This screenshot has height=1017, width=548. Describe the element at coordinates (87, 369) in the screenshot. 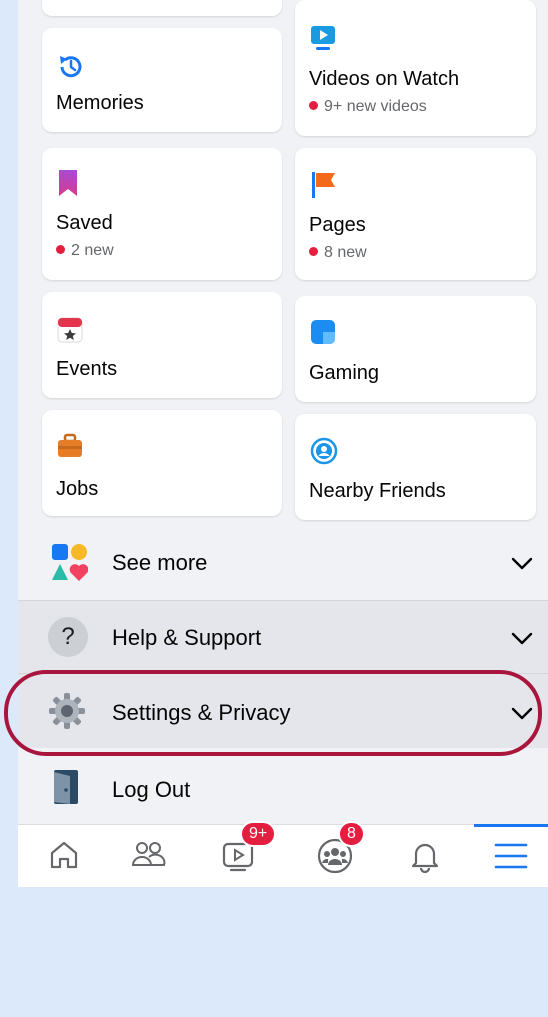

I see `shortcut-title: Events` at that location.